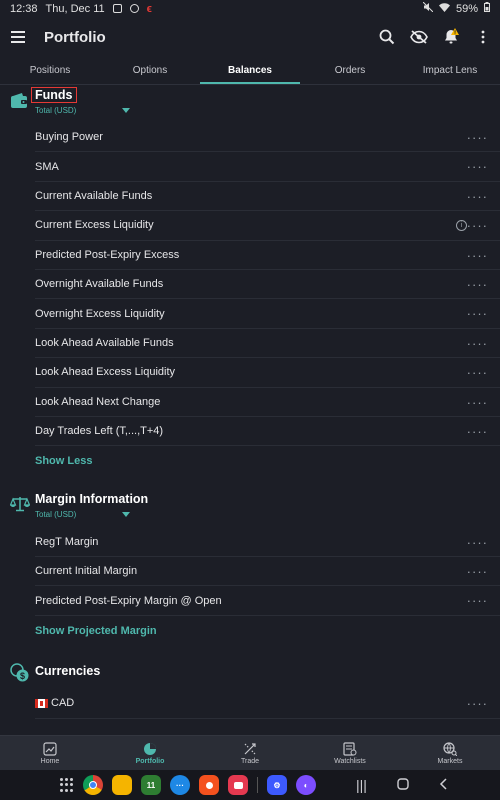 This screenshot has height=800, width=500. I want to click on show-less-link: Show Less, so click(63, 461).